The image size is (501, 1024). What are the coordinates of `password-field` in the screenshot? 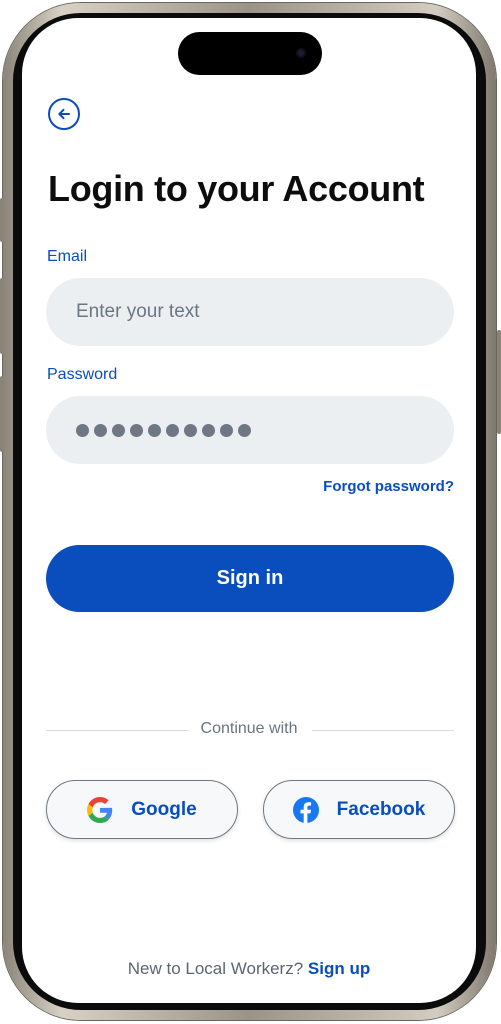 It's located at (250, 430).